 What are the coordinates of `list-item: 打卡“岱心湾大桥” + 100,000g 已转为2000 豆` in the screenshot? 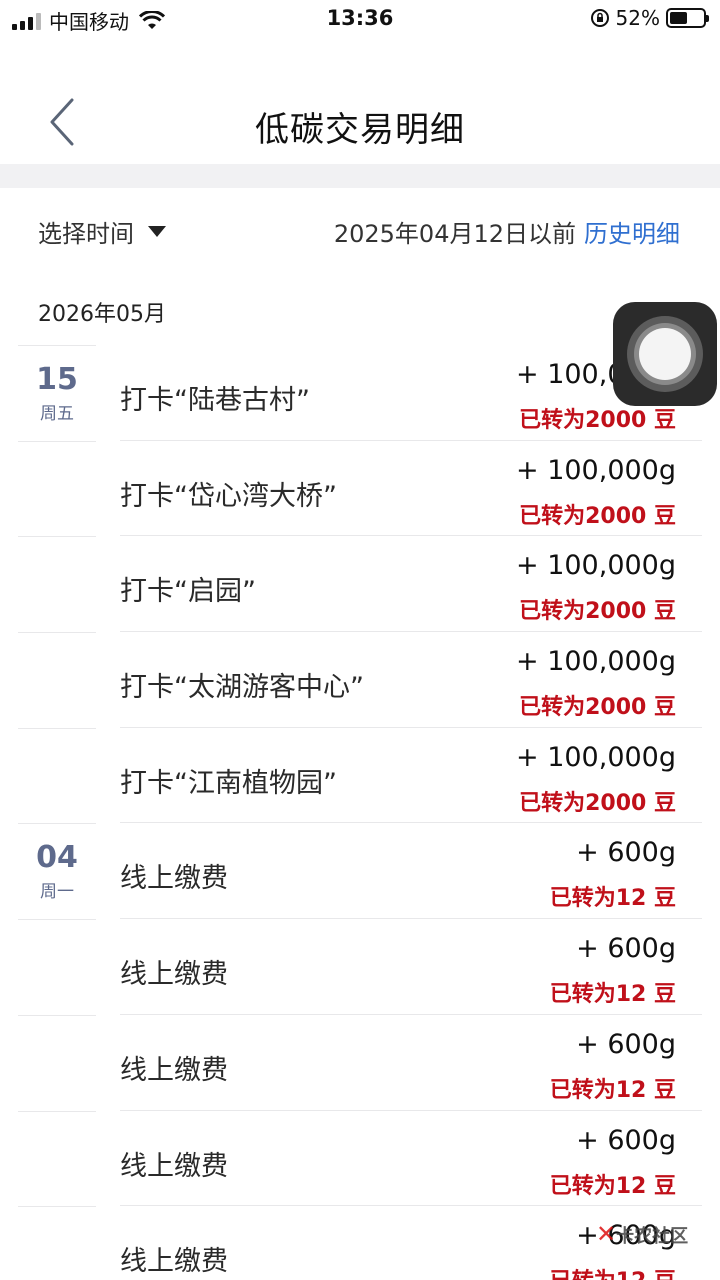 It's located at (360, 488).